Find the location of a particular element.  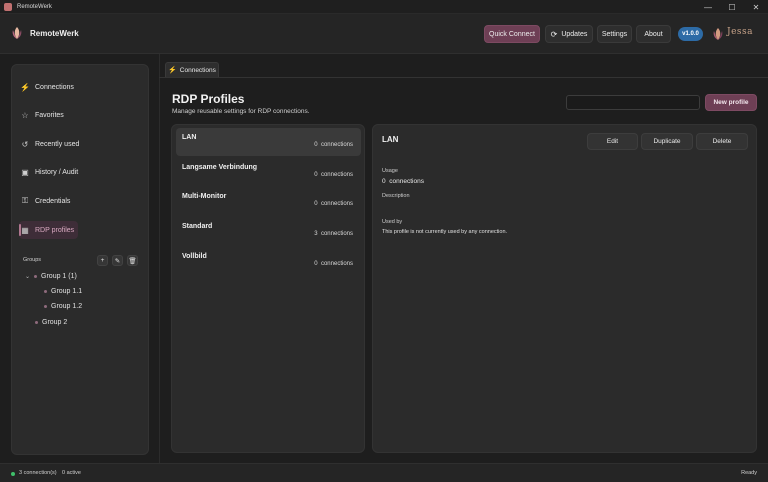

sidebar-item-history-audit: ▣ History / Audit is located at coordinates (48, 172).